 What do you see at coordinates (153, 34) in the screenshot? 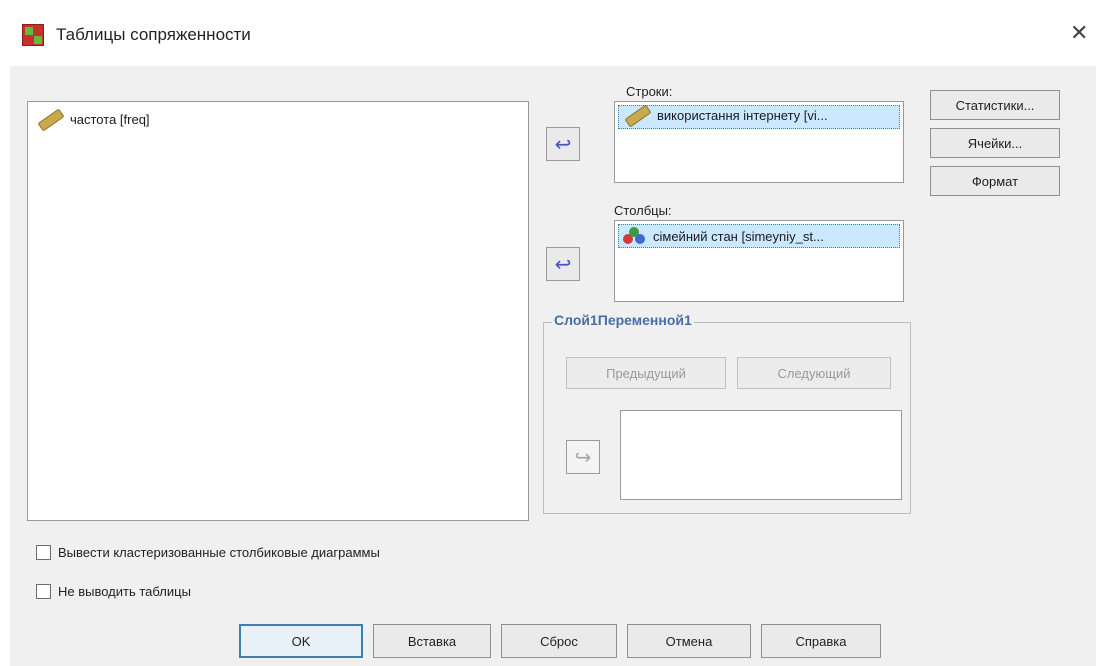
I see `window-title: Таблицы сопряженности` at bounding box center [153, 34].